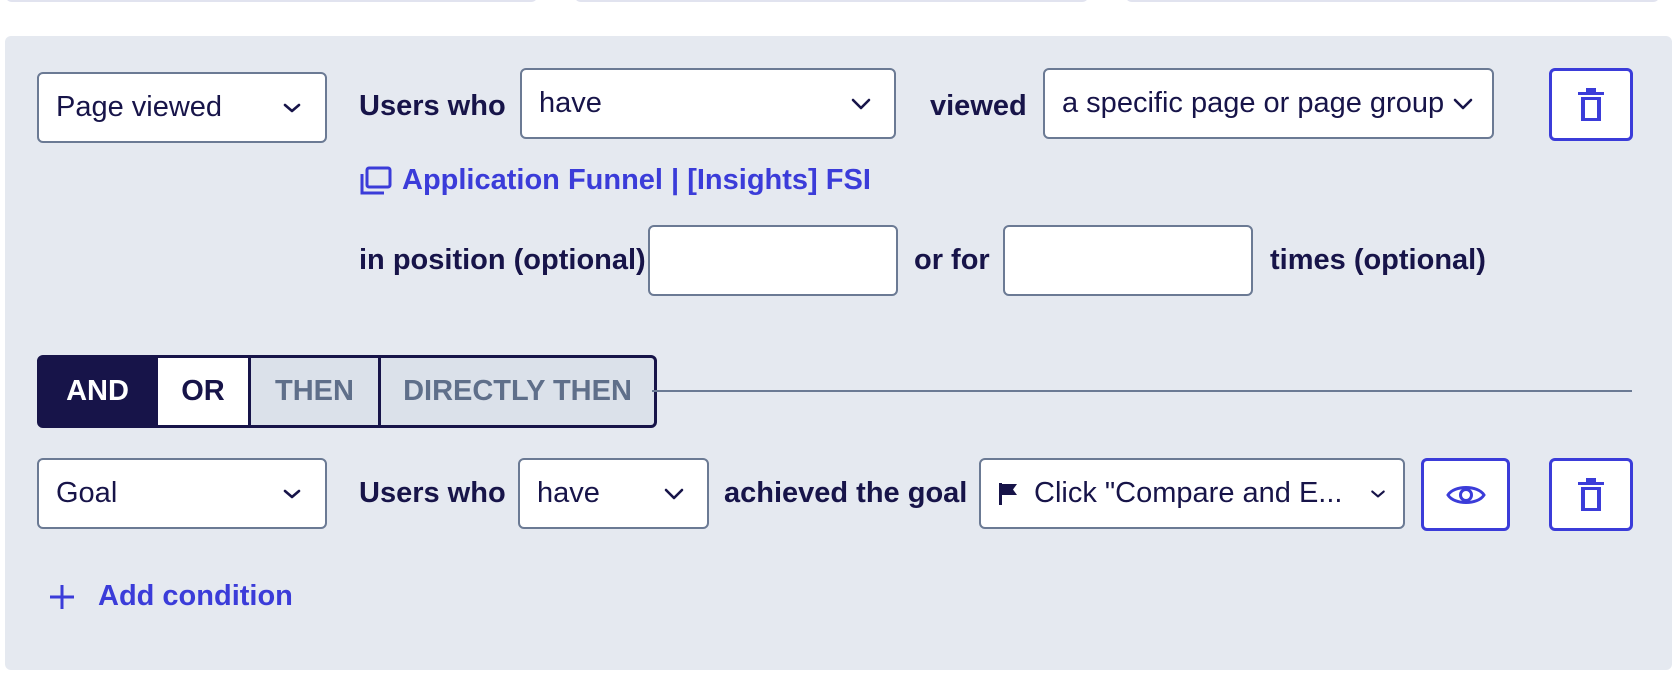  What do you see at coordinates (708, 103) in the screenshot?
I see `have-select: have` at bounding box center [708, 103].